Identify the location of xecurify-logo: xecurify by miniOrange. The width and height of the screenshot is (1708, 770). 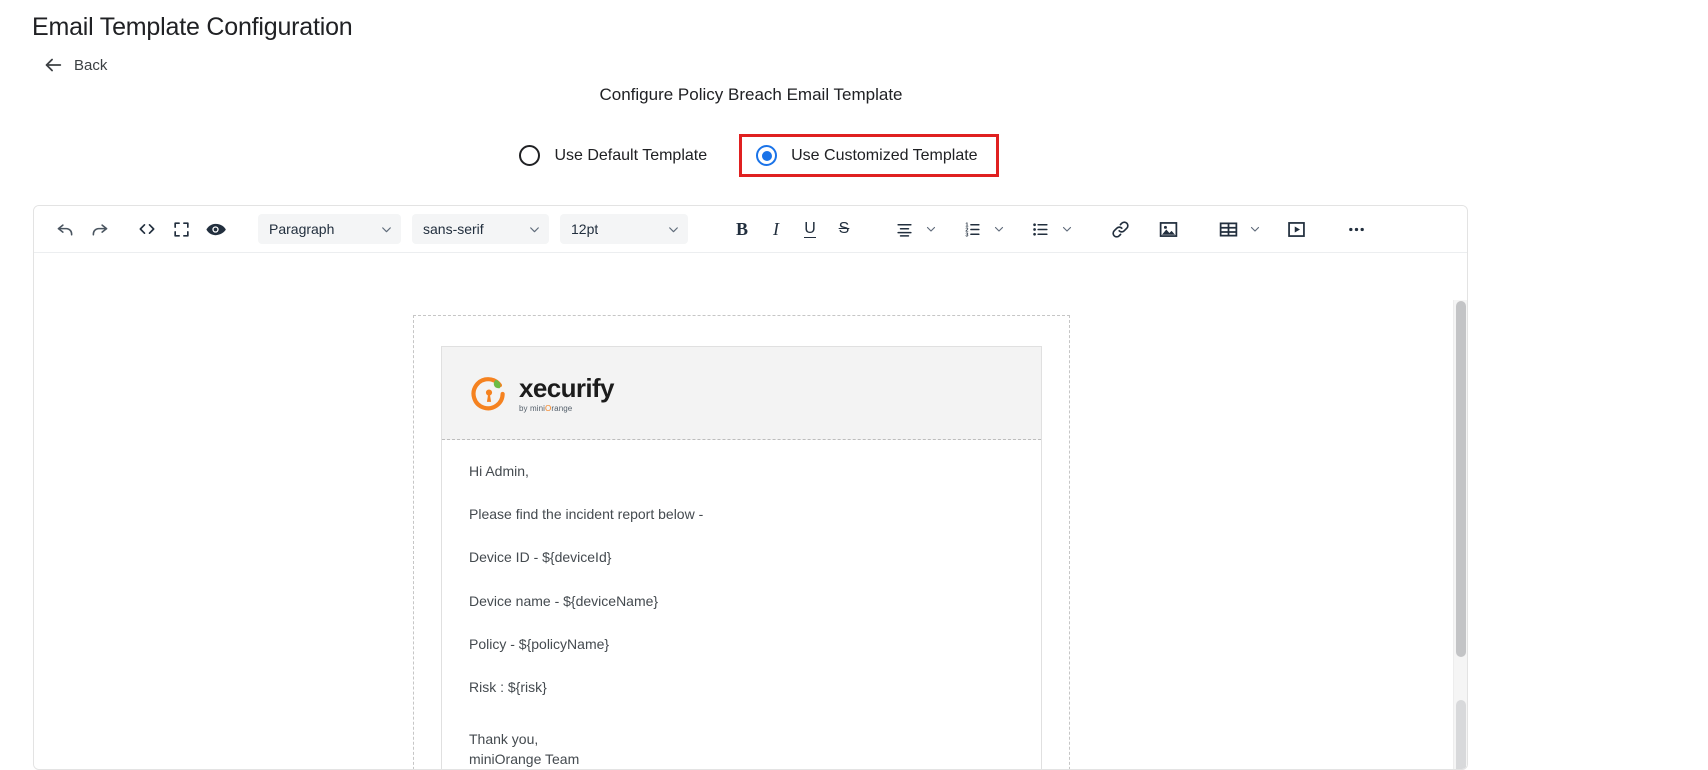
(542, 393).